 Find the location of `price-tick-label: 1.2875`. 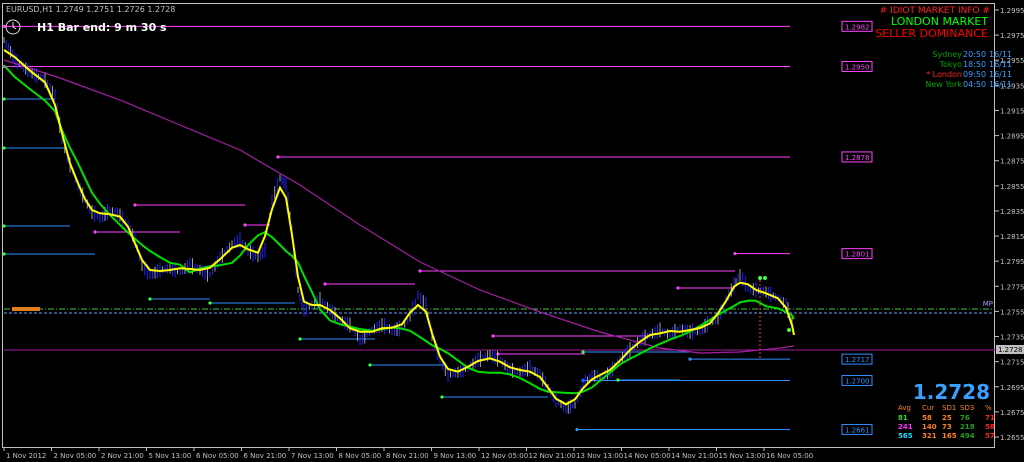

price-tick-label: 1.2875 is located at coordinates (1012, 162).